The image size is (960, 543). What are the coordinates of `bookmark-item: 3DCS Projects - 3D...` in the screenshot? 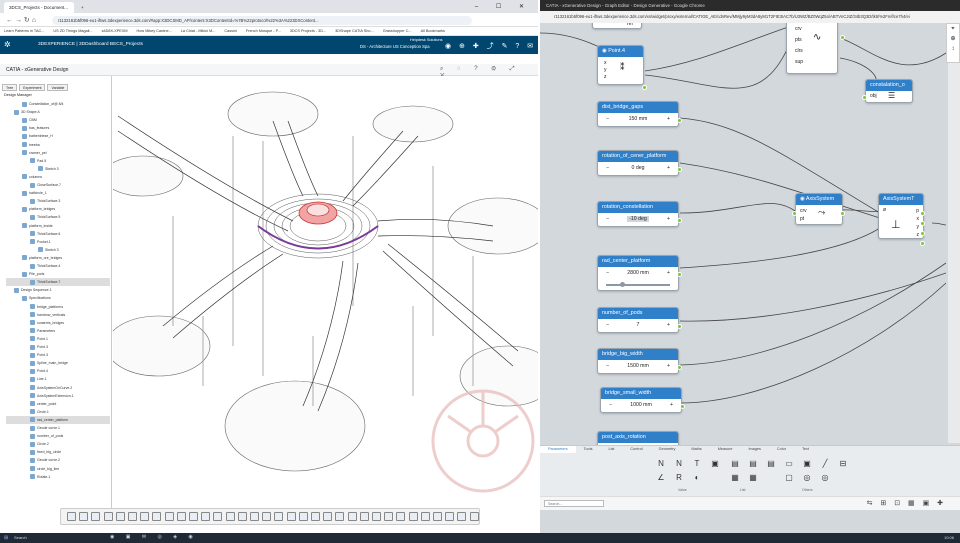 It's located at (308, 31).